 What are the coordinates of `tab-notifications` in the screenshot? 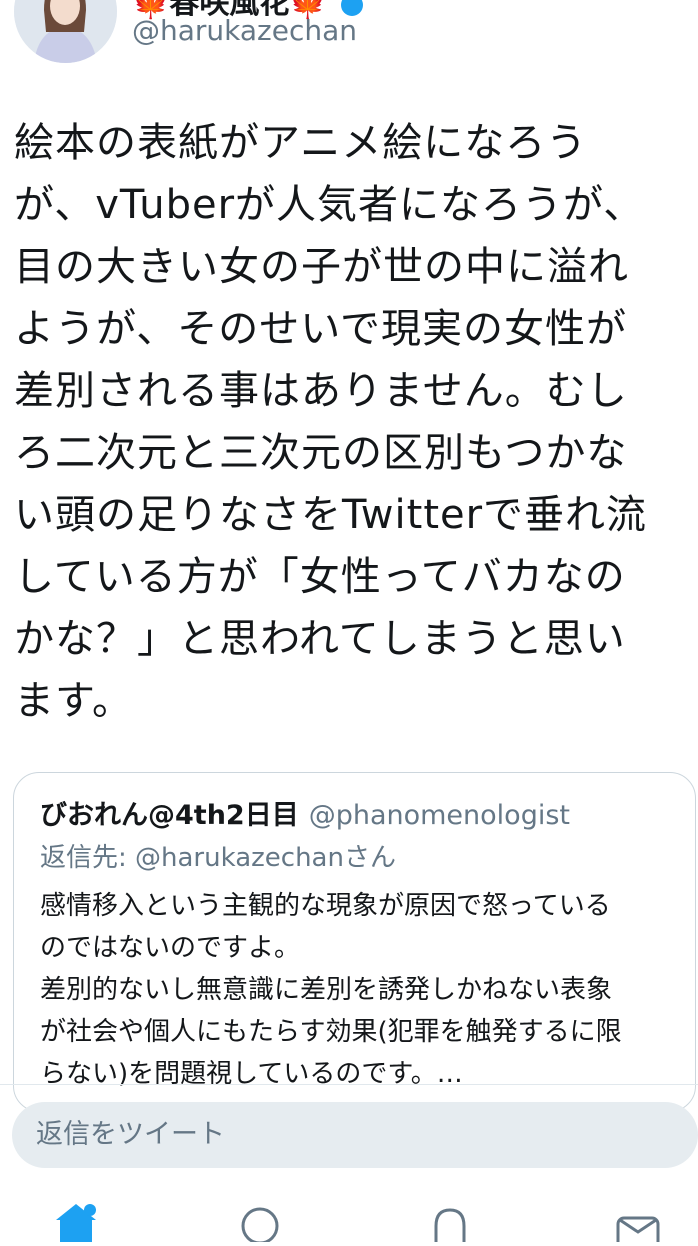 It's located at (450, 1221).